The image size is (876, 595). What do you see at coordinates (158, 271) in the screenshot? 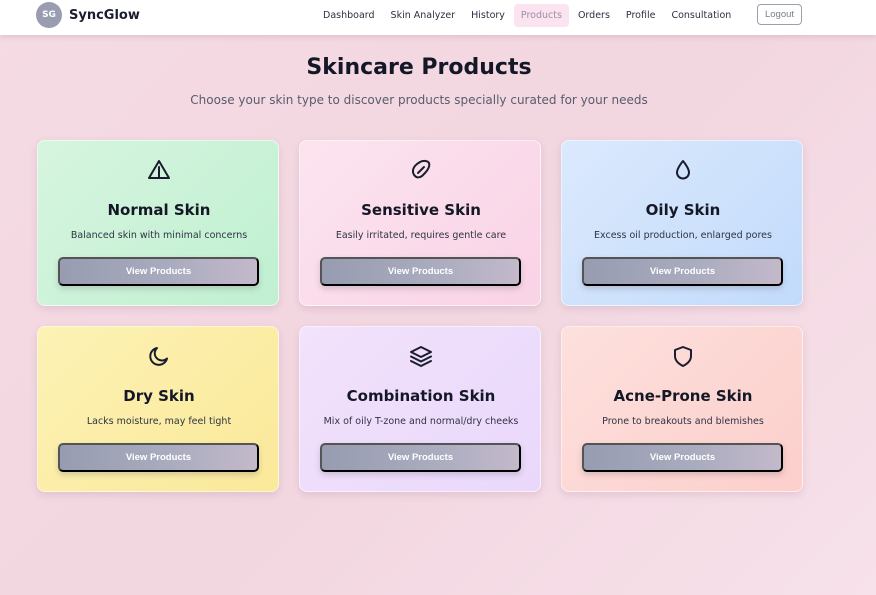
I see `view-products-button-normal: View Products` at bounding box center [158, 271].